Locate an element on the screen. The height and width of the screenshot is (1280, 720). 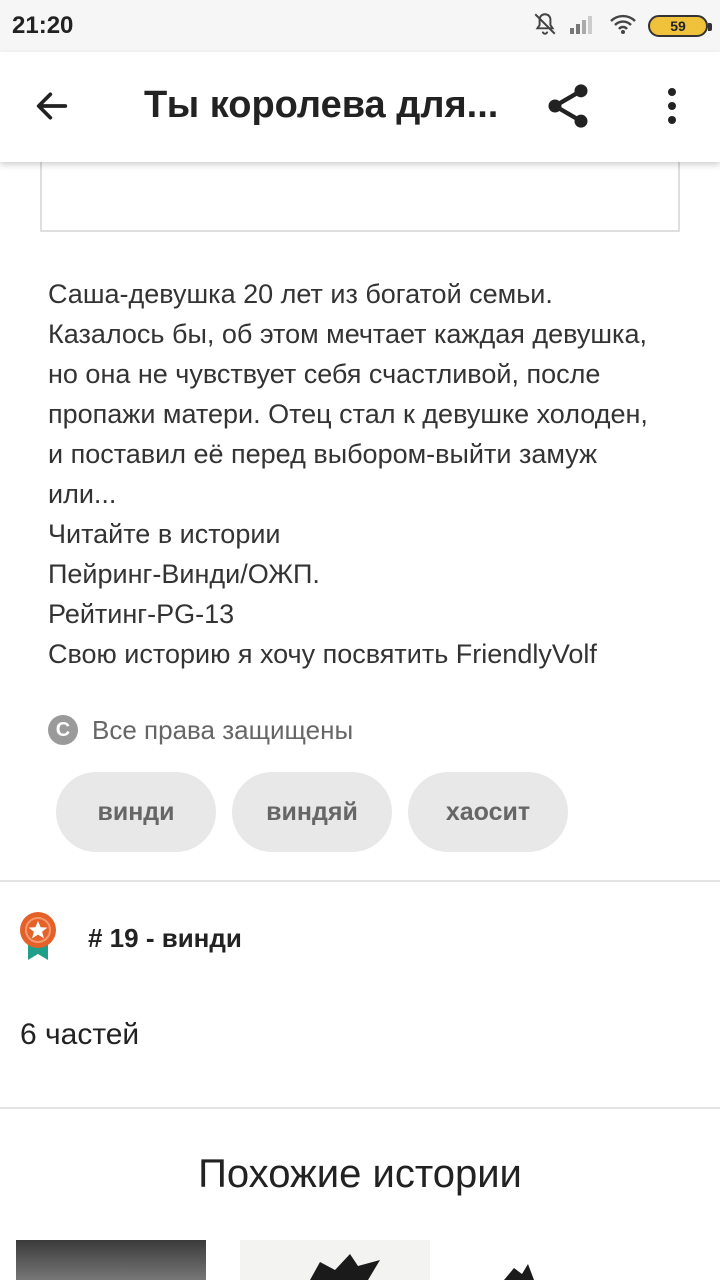
tag-chip: хаосит is located at coordinates (488, 812).